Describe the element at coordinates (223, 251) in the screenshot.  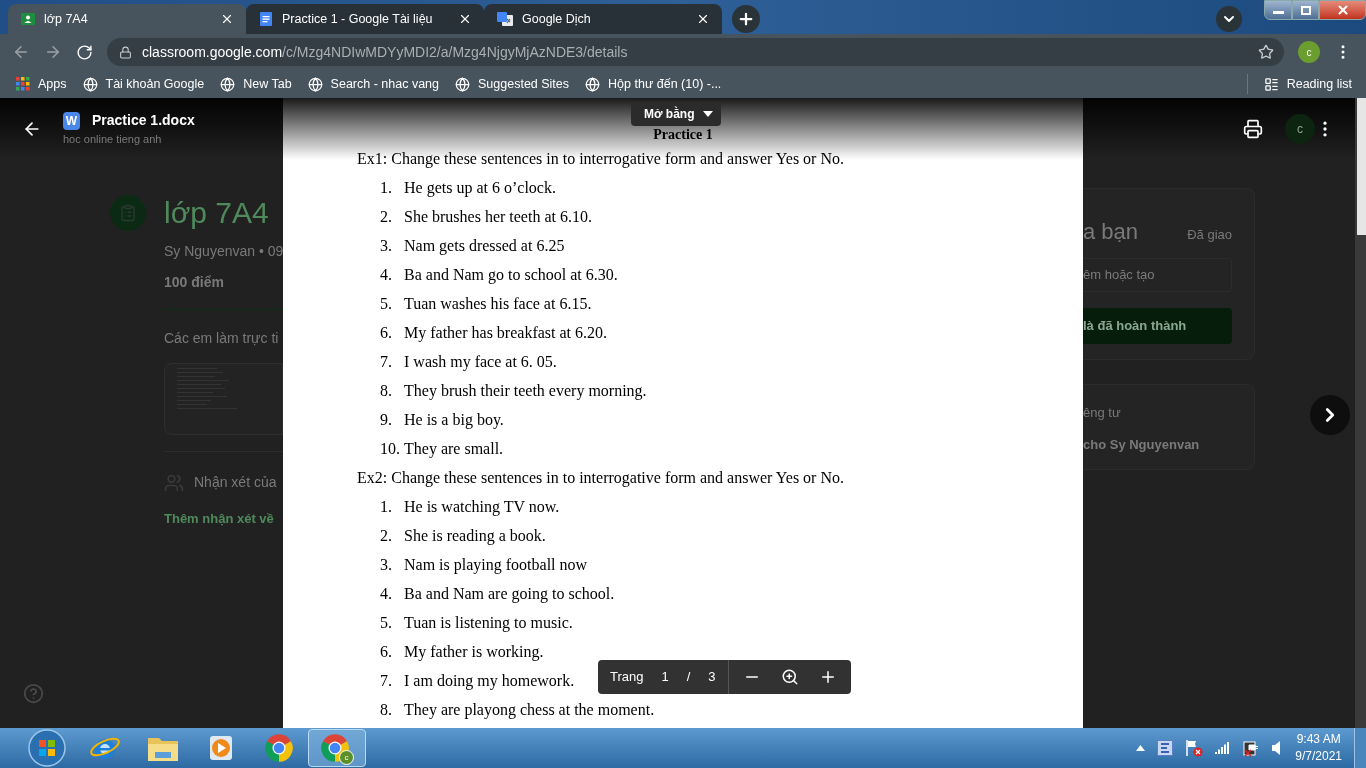
I see `assignment-meta: Sy Nguyenvan • 09` at that location.